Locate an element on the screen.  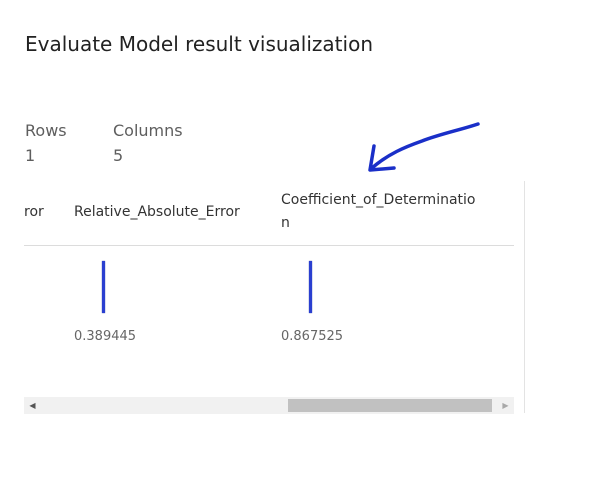
rows-value: 1 is located at coordinates (30, 155).